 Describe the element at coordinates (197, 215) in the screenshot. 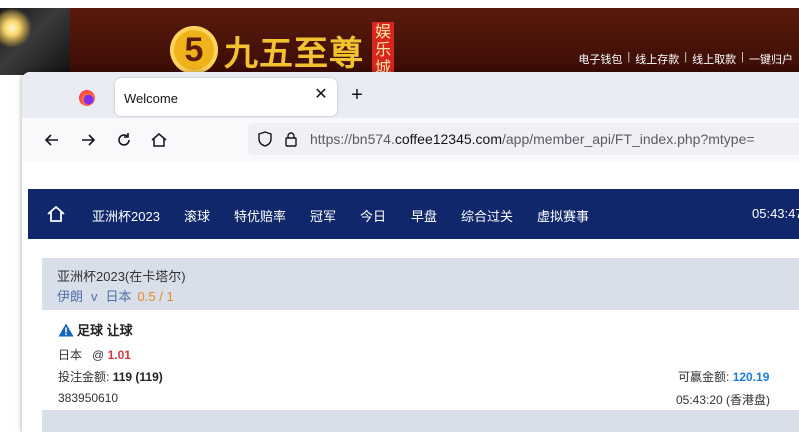

I see `nav-item-live: 滚球` at that location.